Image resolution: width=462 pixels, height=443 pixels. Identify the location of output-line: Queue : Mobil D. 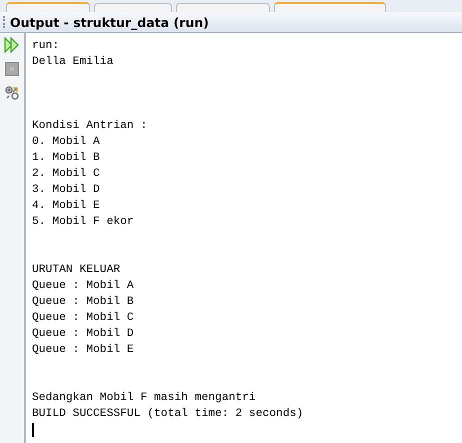
(83, 334).